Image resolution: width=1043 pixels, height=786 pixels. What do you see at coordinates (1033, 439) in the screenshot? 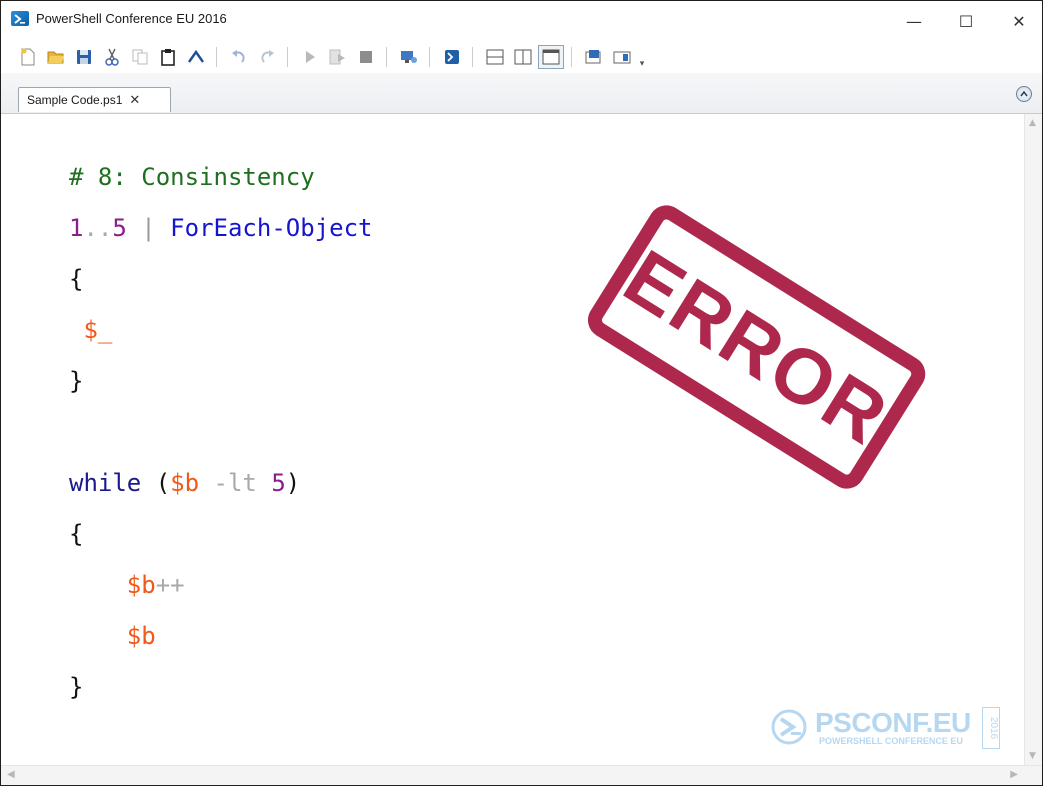
I see `vertical-scrollbar: ▲ ▼` at bounding box center [1033, 439].